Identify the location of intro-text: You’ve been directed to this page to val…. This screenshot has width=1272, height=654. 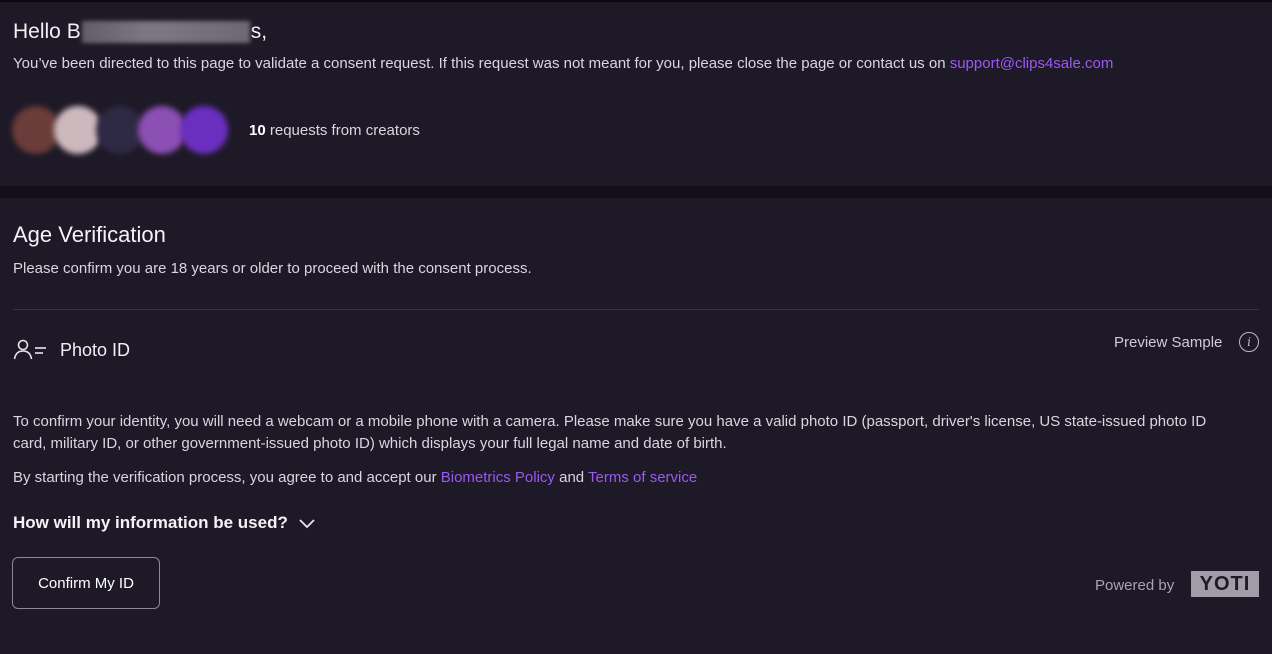
(563, 63).